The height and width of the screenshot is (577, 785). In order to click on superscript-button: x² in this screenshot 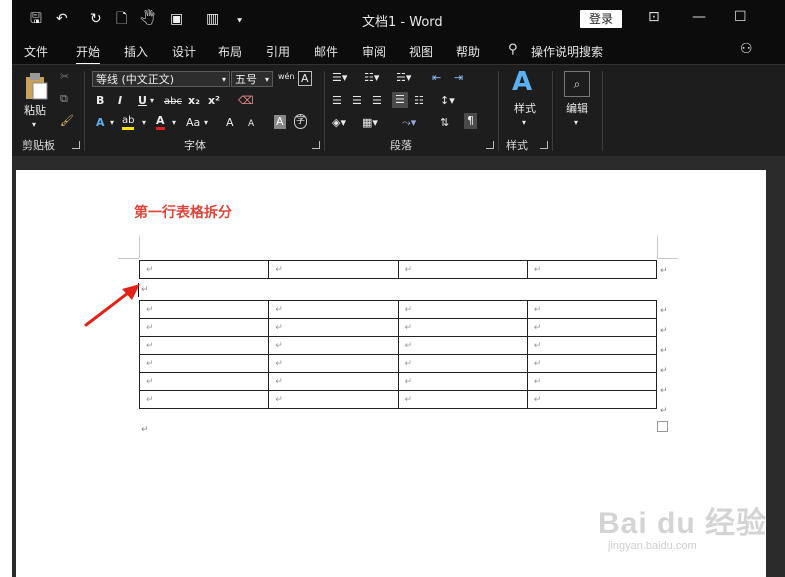, I will do `click(214, 101)`.